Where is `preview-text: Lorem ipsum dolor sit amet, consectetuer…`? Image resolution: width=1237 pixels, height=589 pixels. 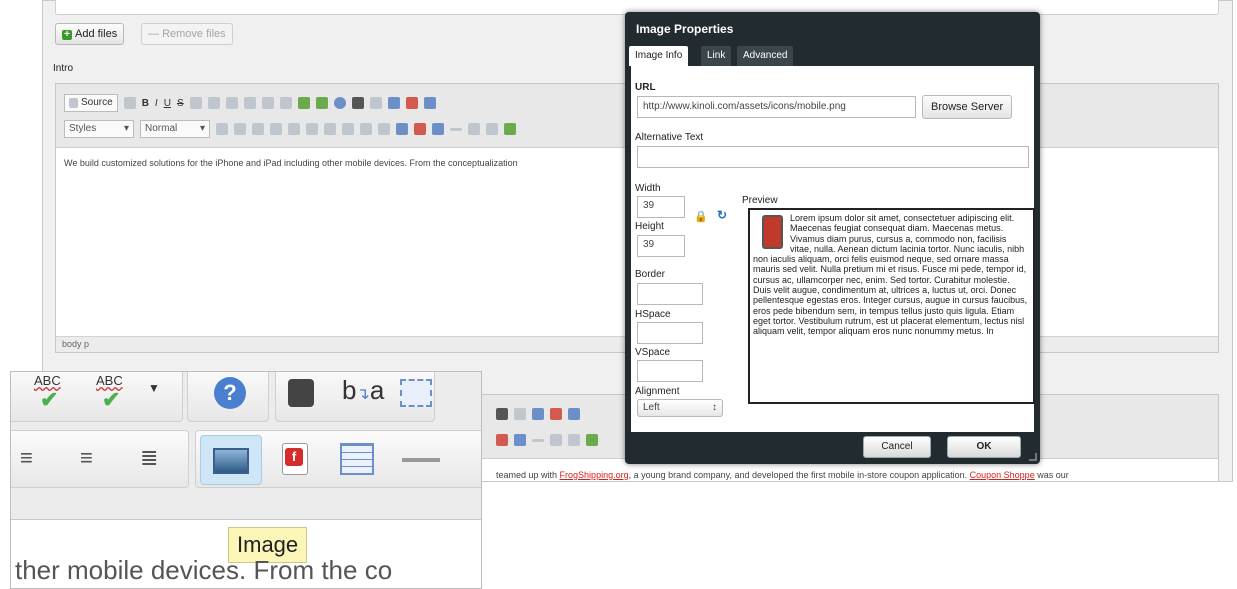
preview-text: Lorem ipsum dolor sit amet, consectetuer… is located at coordinates (890, 275).